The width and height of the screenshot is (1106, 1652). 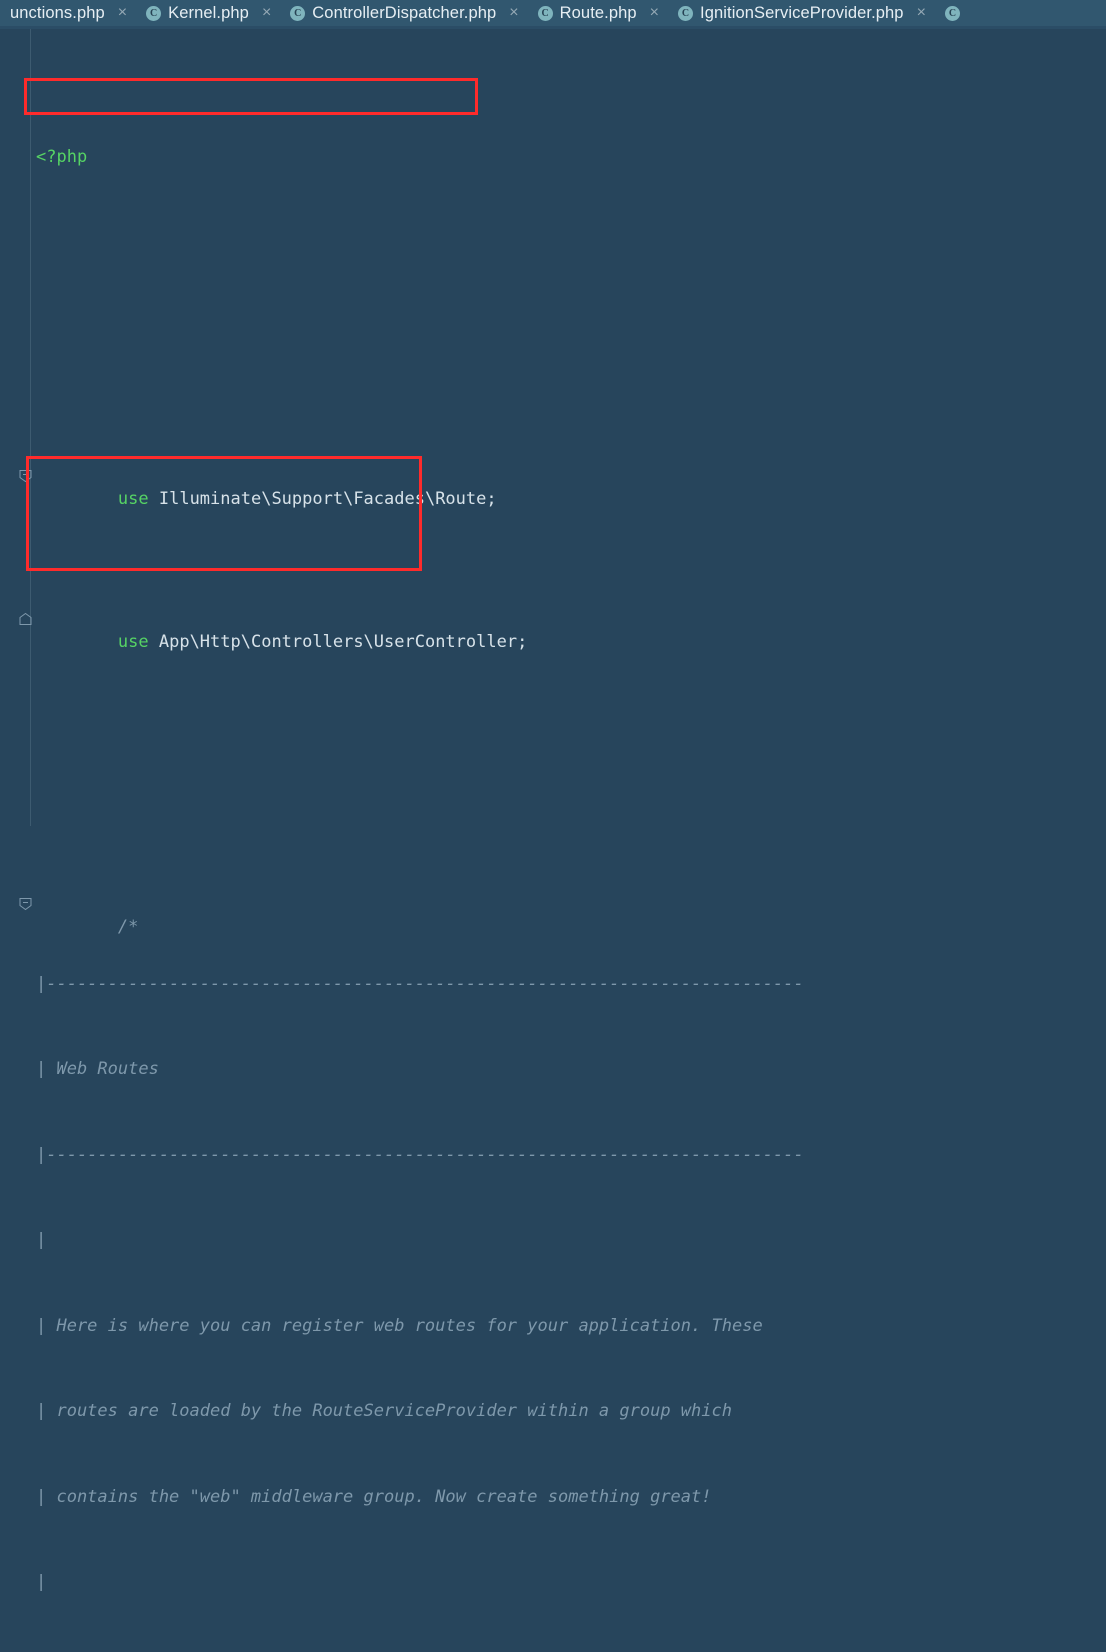 I want to click on tab-ignitionserviceprovider-php: C IgnitionServiceProvider.php ×, so click(x=801, y=13).